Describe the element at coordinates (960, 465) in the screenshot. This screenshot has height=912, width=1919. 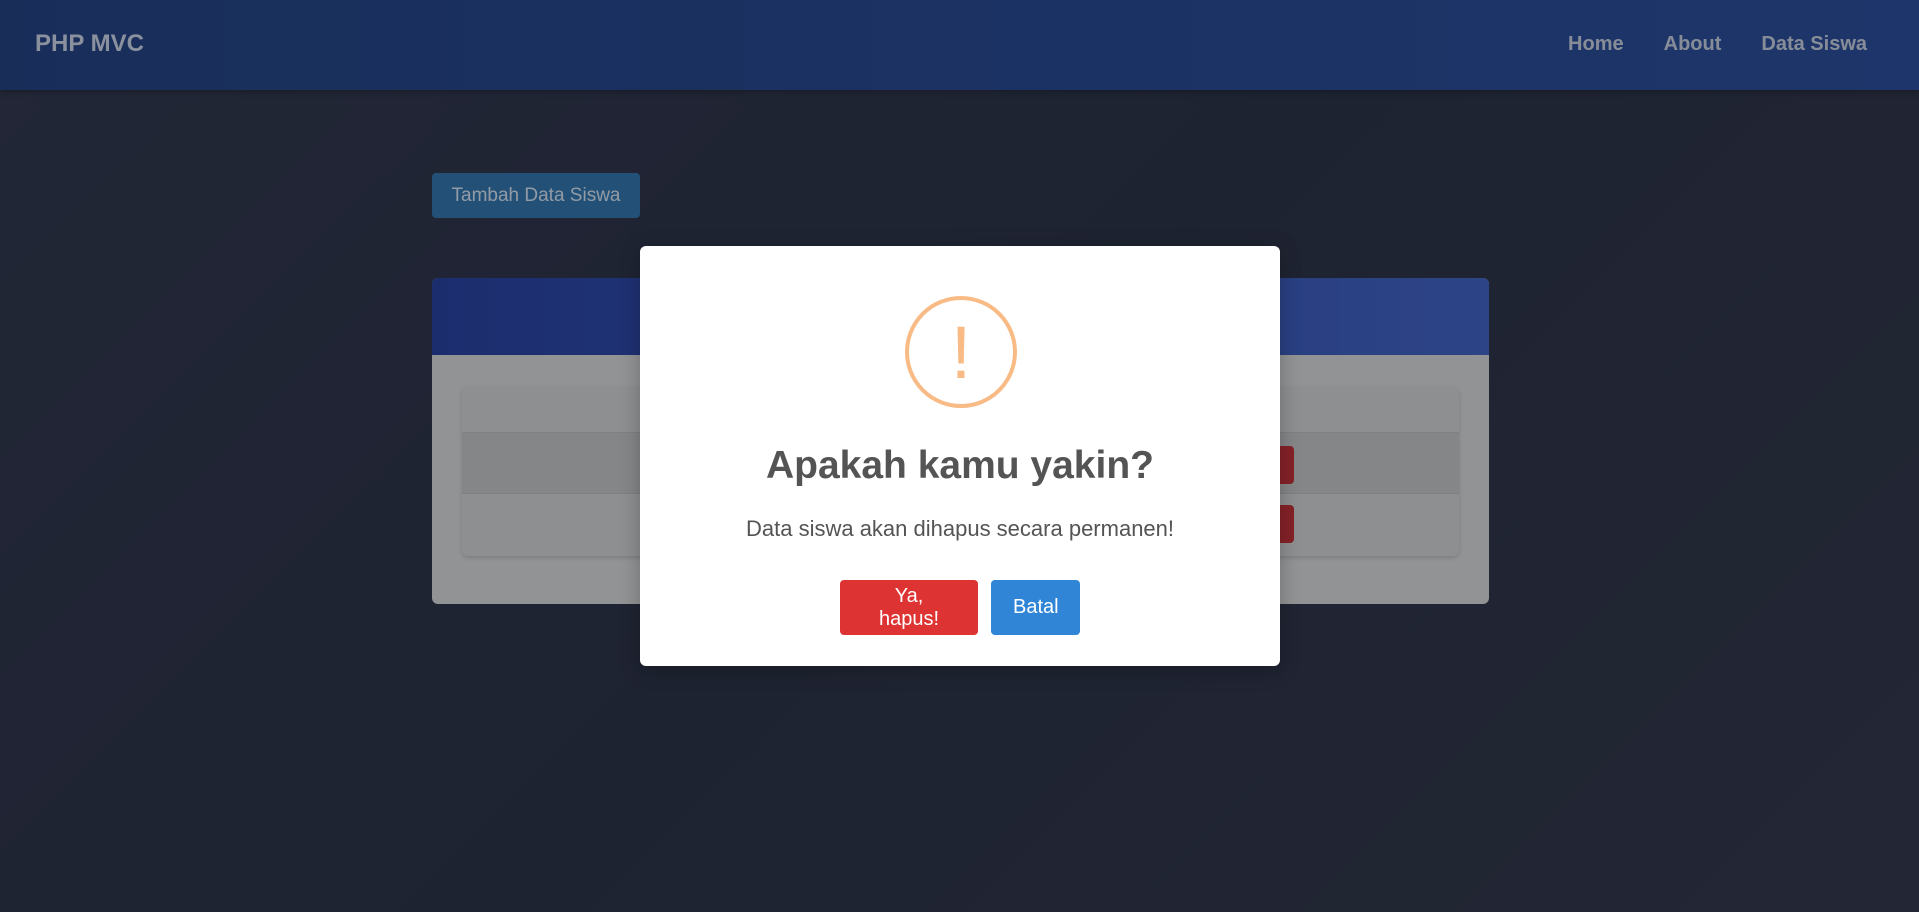
I see `dialog-title: Apakah kamu yakin?` at that location.